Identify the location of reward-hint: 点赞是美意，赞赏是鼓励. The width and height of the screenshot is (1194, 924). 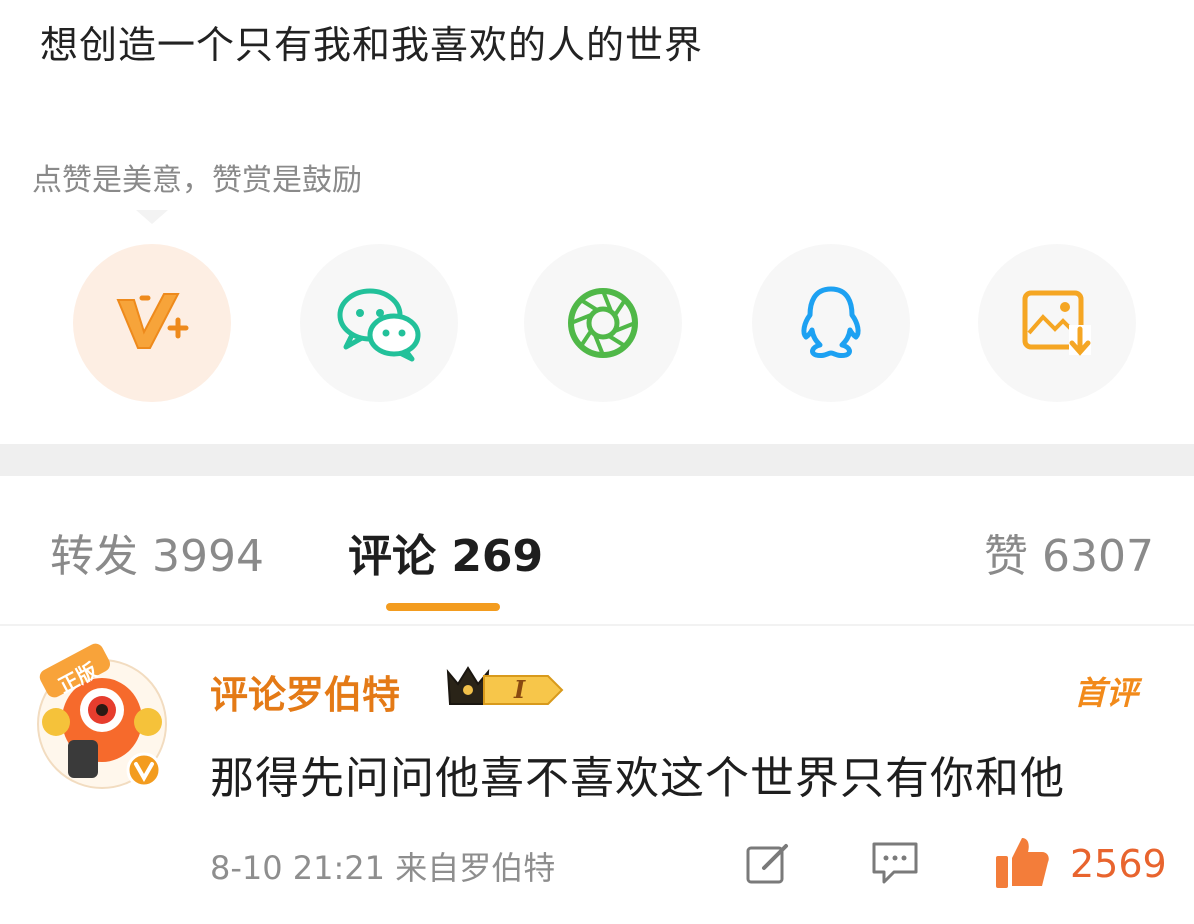
(197, 180).